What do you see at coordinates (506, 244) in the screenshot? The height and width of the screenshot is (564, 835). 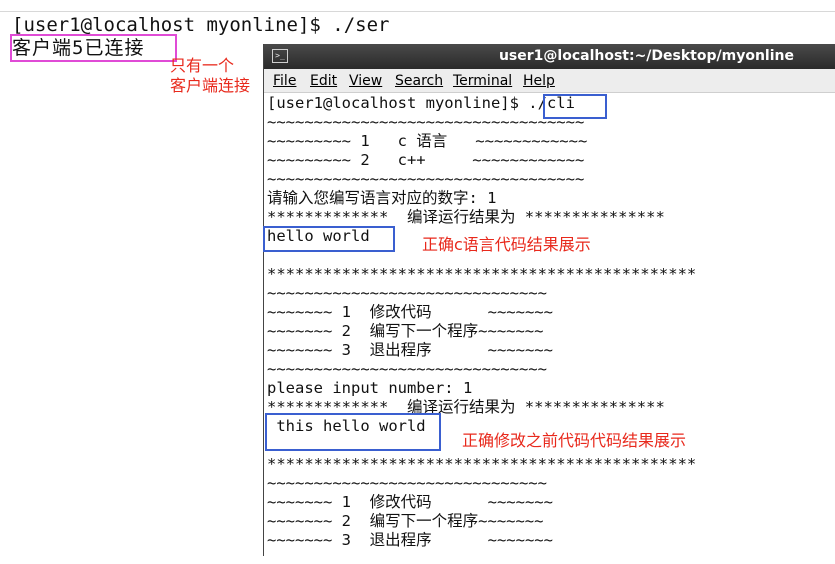 I see `annotation-correct-c: 正确c语言代码结果展示` at bounding box center [506, 244].